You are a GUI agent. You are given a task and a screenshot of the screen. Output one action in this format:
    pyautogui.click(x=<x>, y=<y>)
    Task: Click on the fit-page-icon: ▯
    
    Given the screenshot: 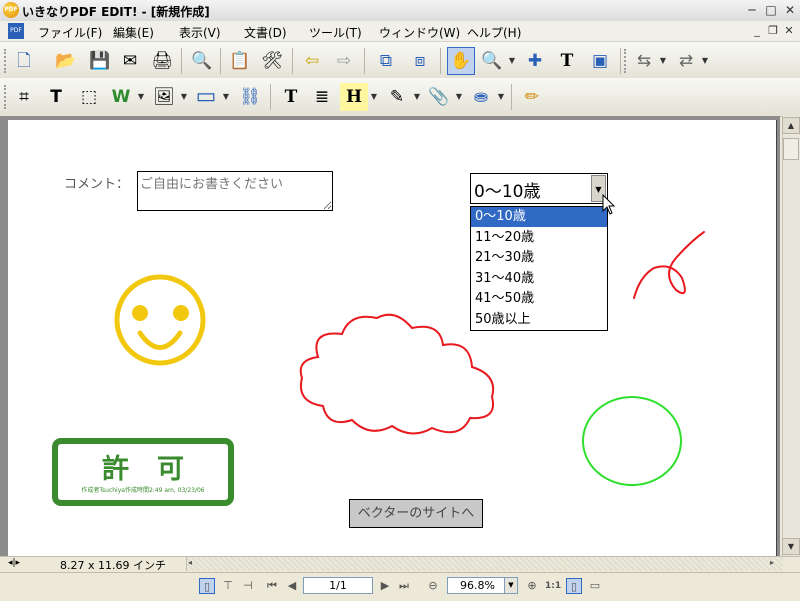 What is the action you would take?
    pyautogui.click(x=574, y=586)
    